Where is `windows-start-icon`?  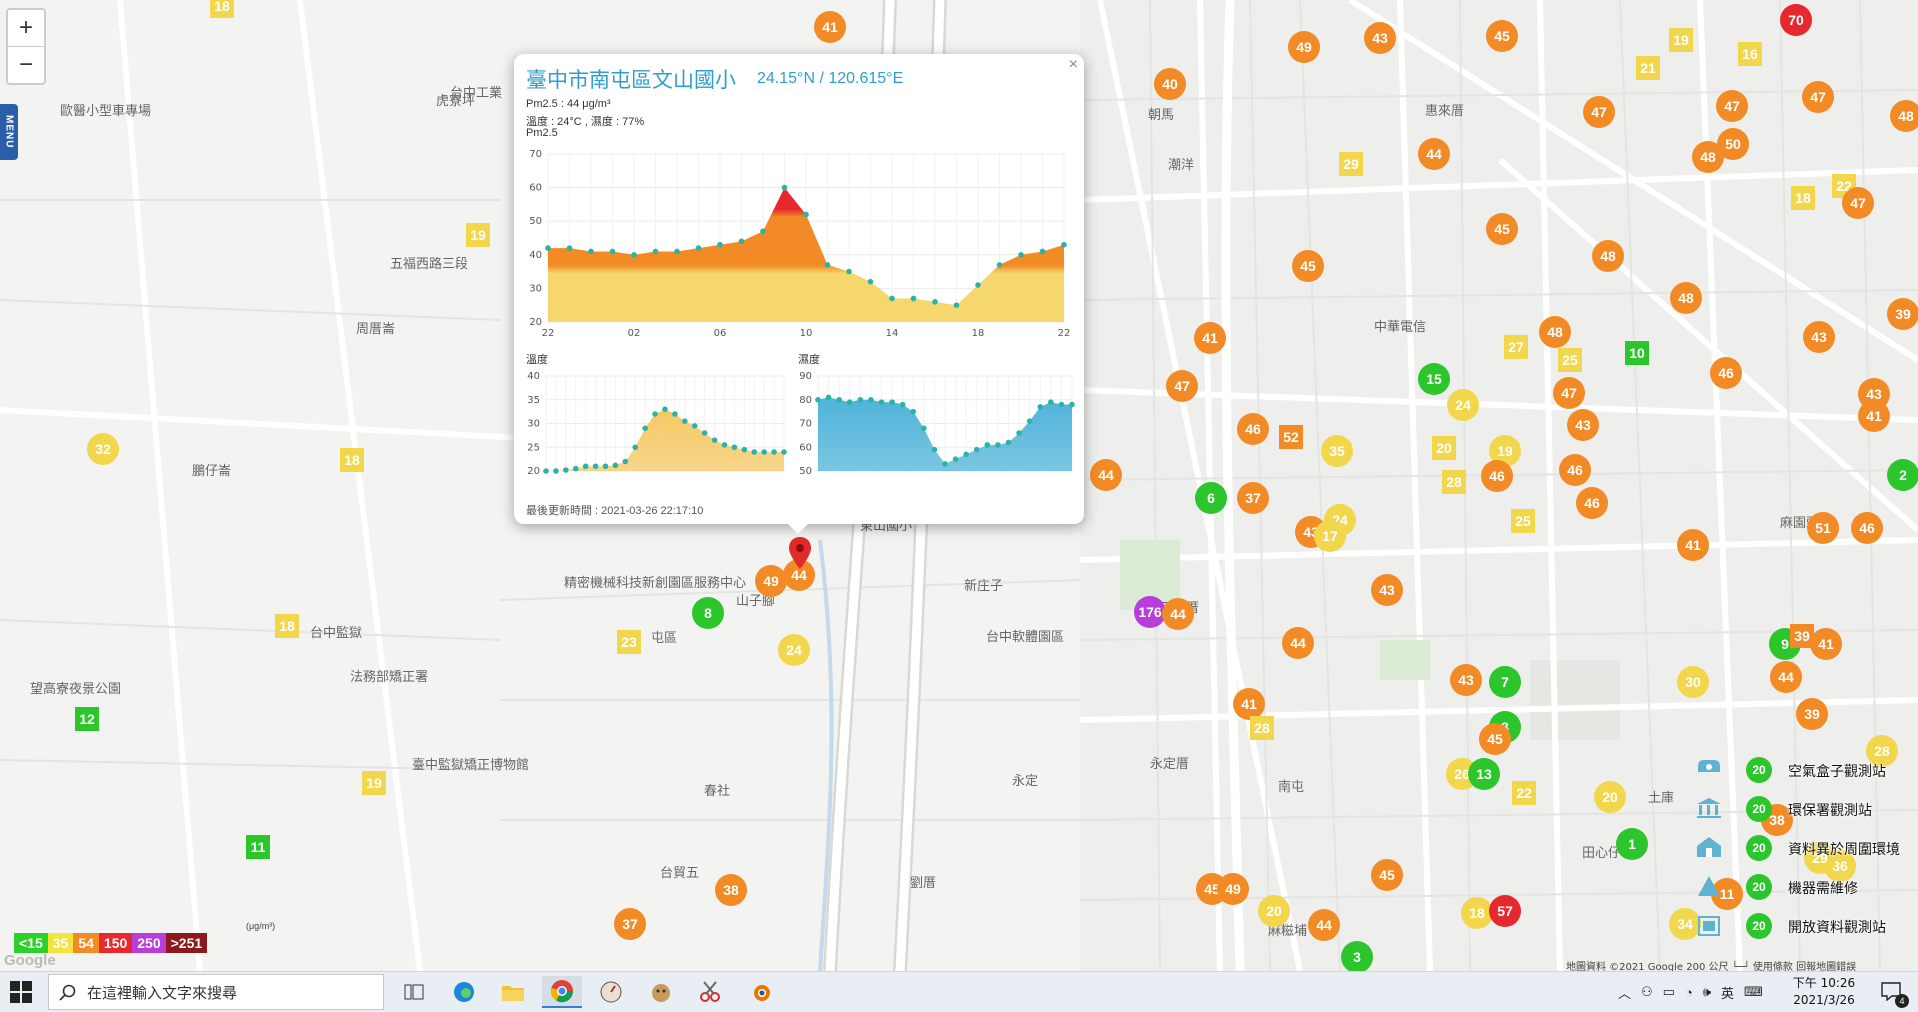 windows-start-icon is located at coordinates (21, 992).